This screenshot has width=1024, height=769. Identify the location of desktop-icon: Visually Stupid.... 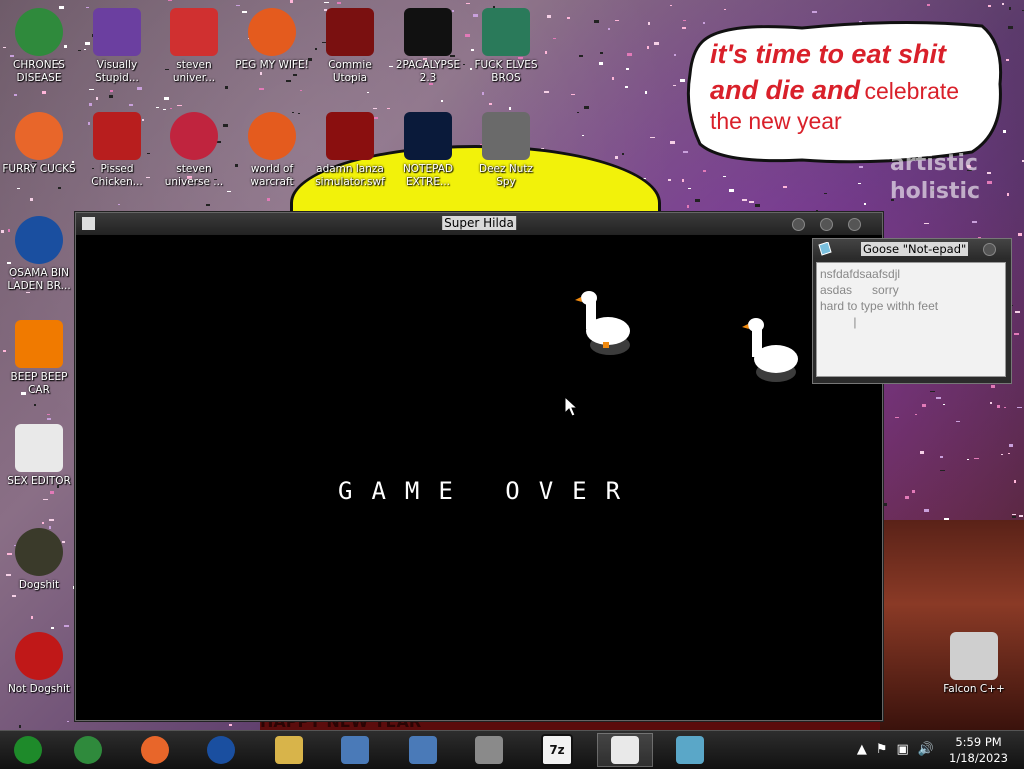
(117, 46).